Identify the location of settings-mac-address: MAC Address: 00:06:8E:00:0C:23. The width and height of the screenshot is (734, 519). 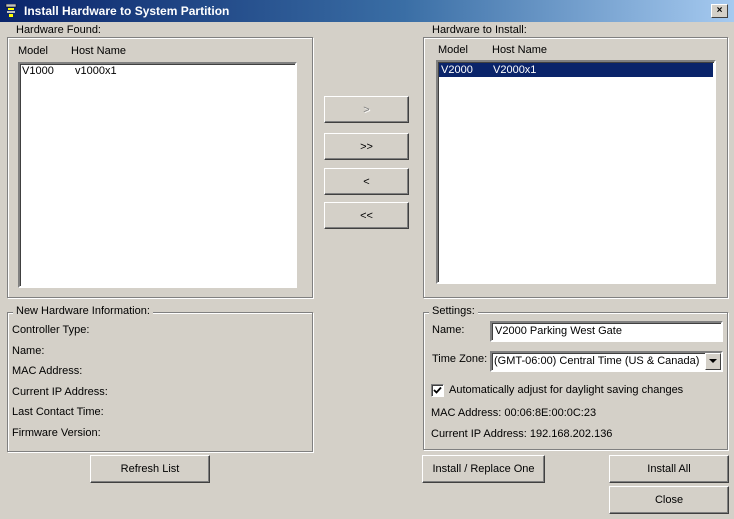
(514, 413).